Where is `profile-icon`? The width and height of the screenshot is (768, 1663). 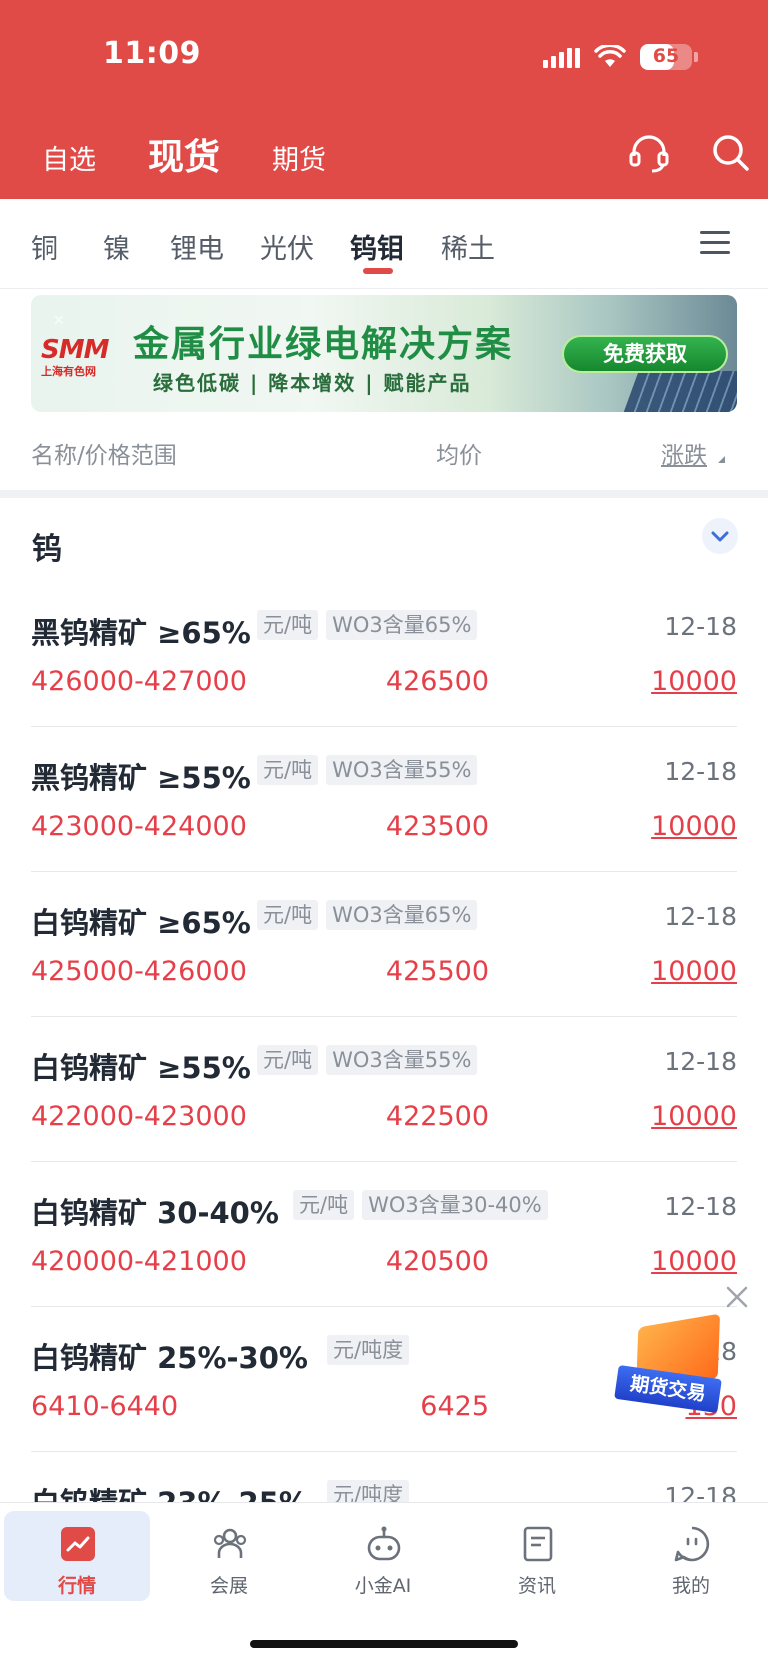
profile-icon is located at coordinates (692, 1544).